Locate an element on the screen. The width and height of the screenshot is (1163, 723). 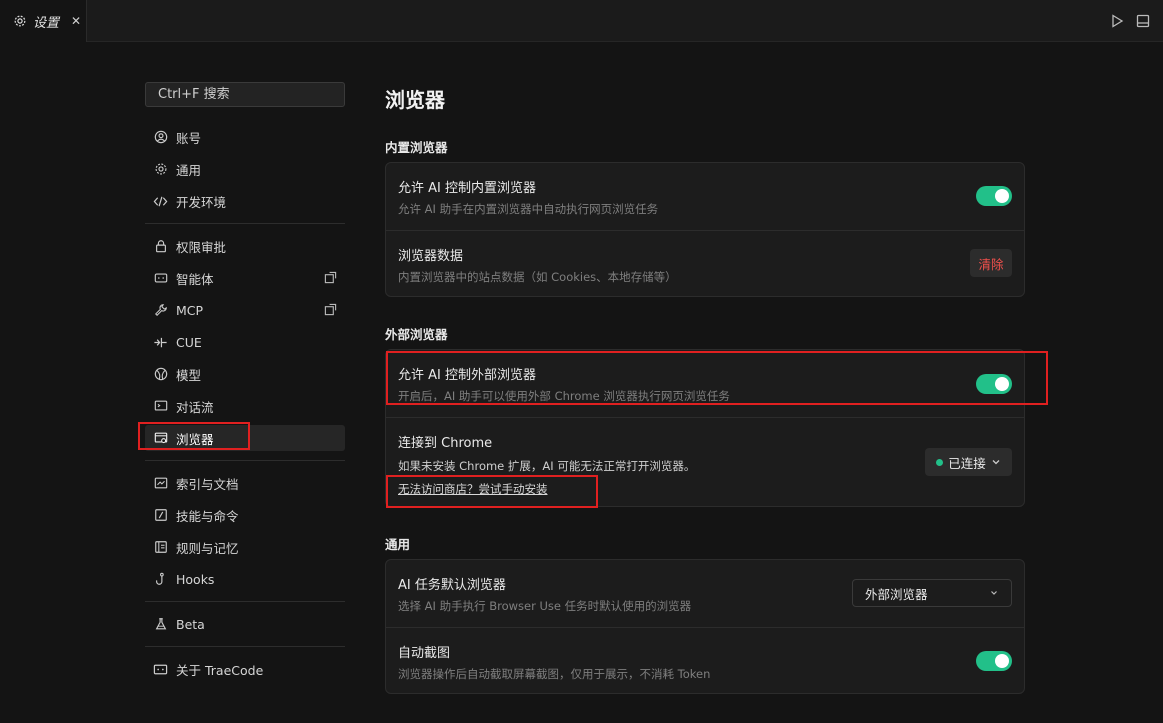
browser-data-title: 浏览器数据 is located at coordinates (431, 256).